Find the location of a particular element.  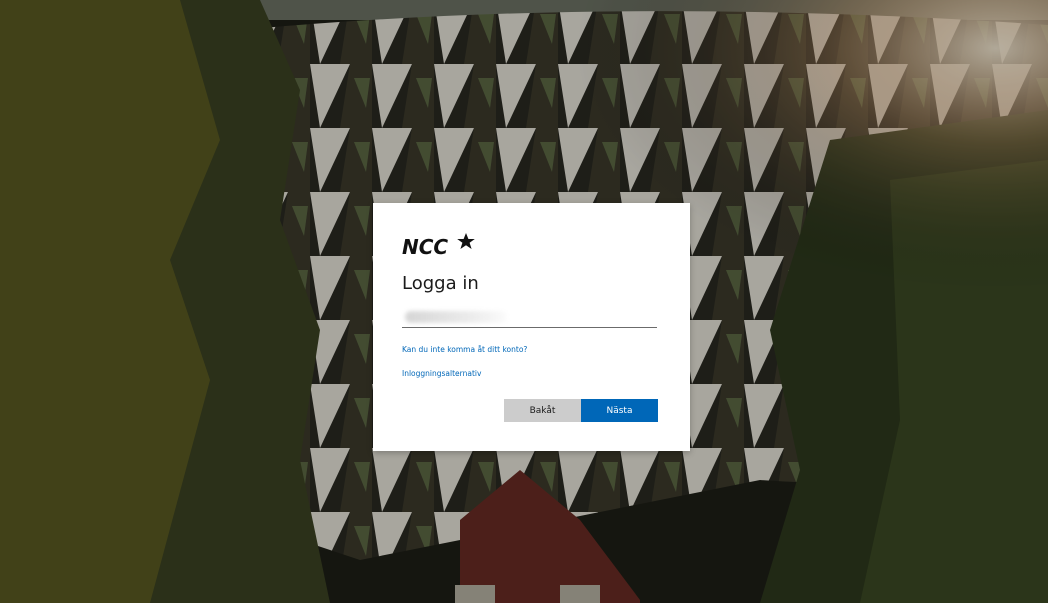

signin-options-link: Inloggningsalternativ is located at coordinates (441, 373).